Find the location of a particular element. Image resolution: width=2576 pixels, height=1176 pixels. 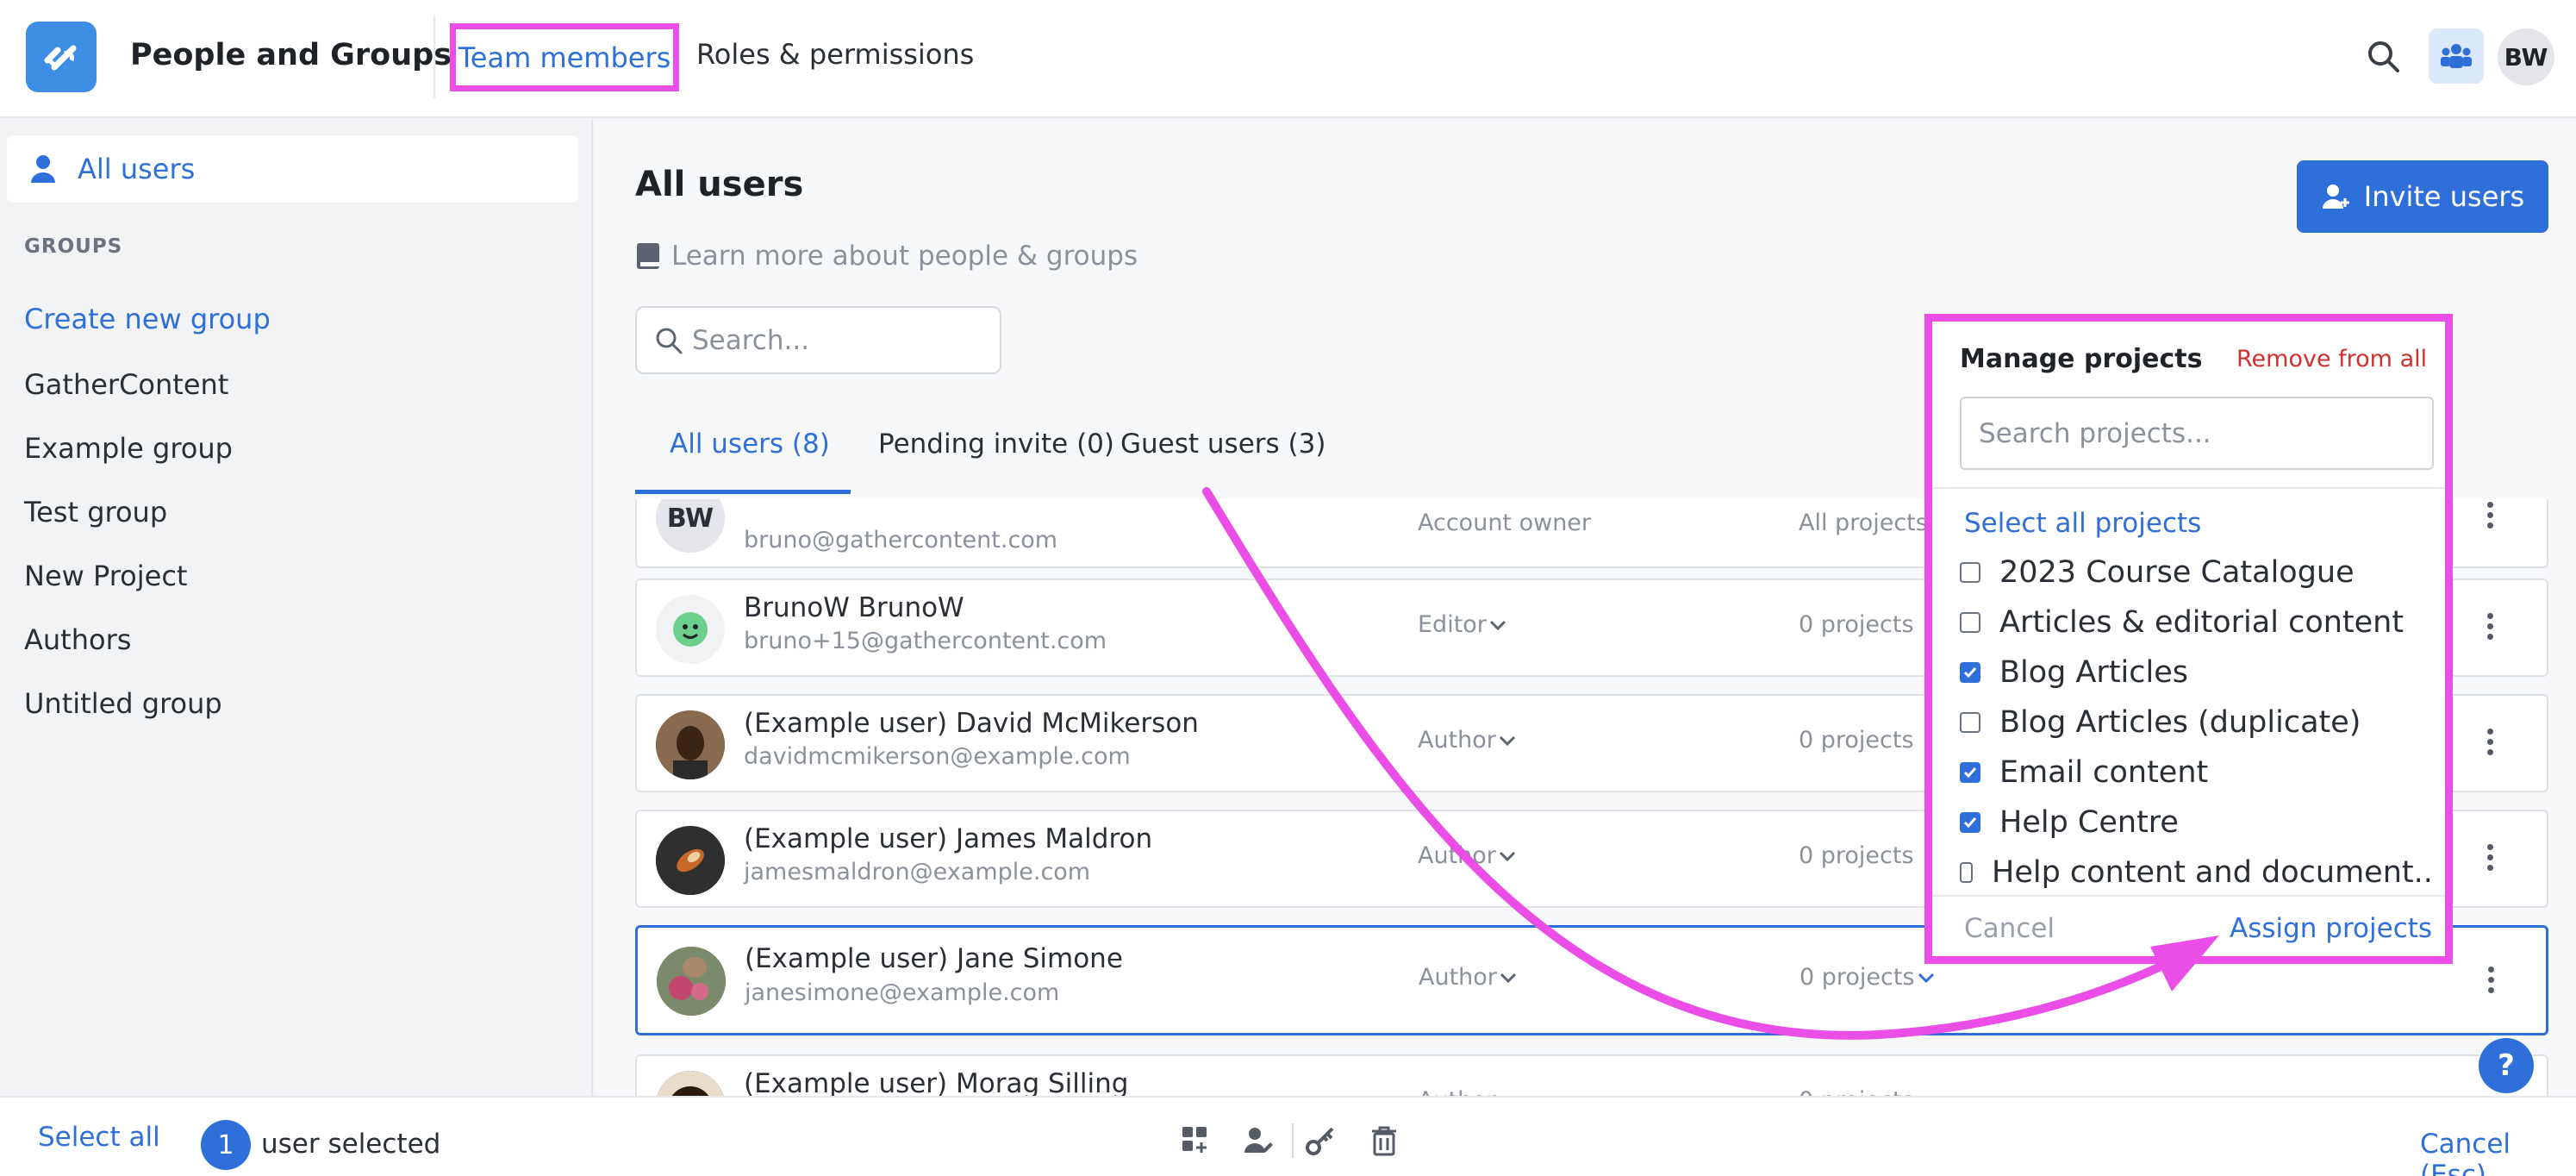

user-email: bruno@gathercontent.com is located at coordinates (901, 541).